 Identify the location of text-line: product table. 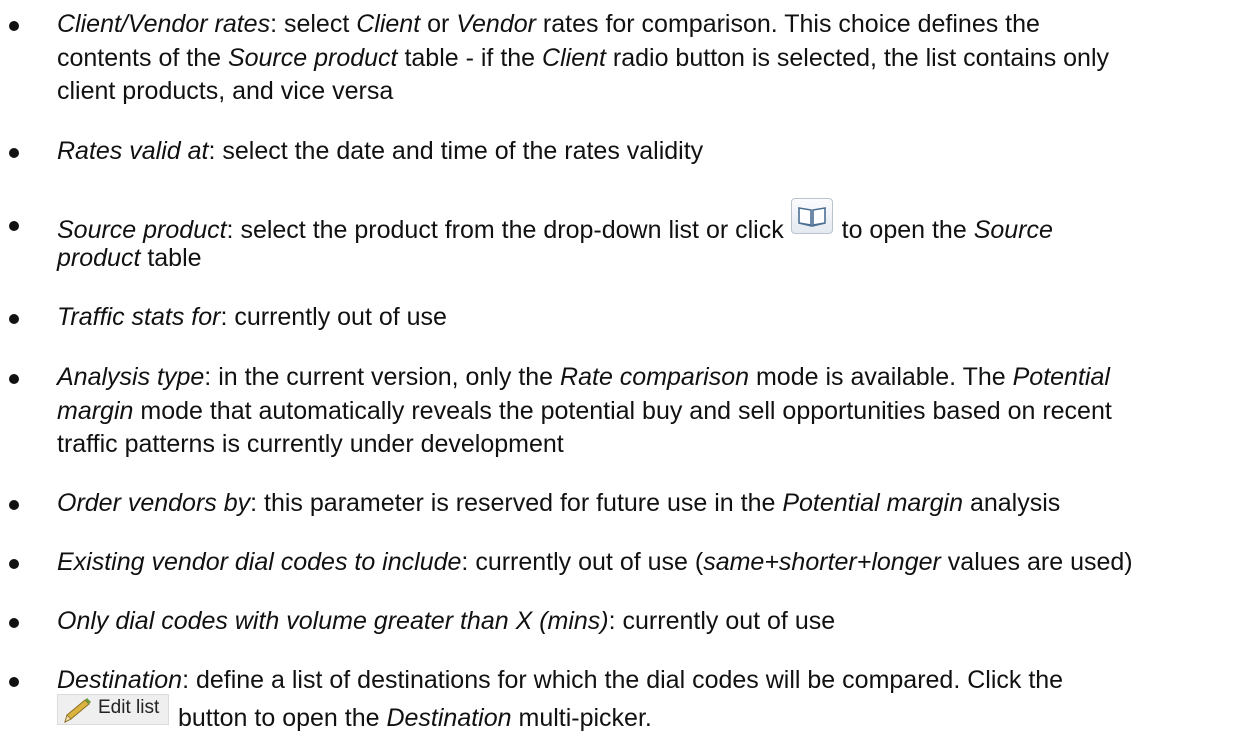
(650, 259).